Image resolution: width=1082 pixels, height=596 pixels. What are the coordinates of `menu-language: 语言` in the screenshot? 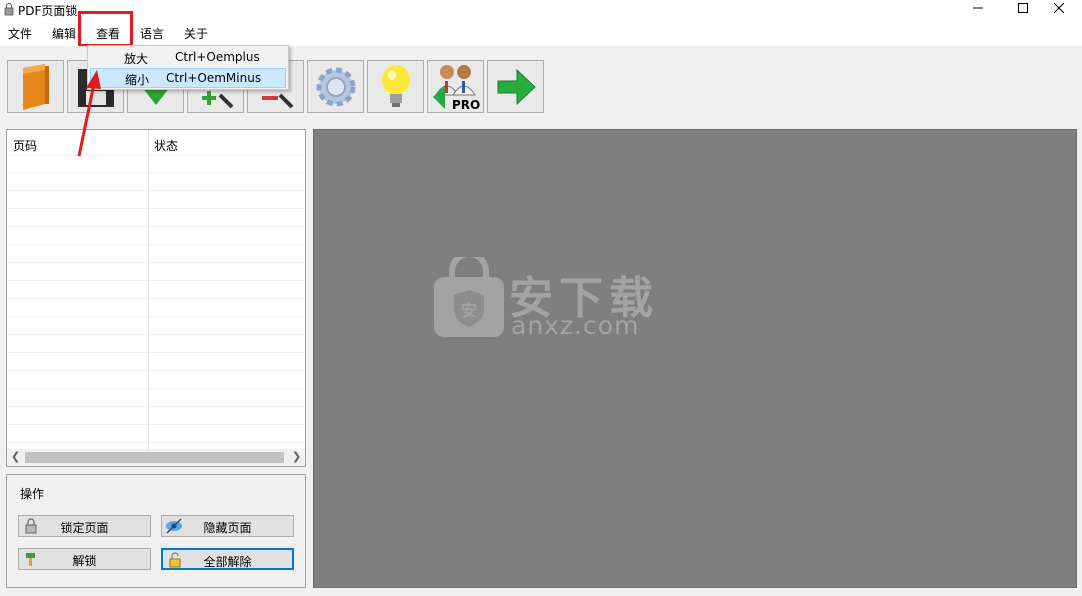 It's located at (152, 34).